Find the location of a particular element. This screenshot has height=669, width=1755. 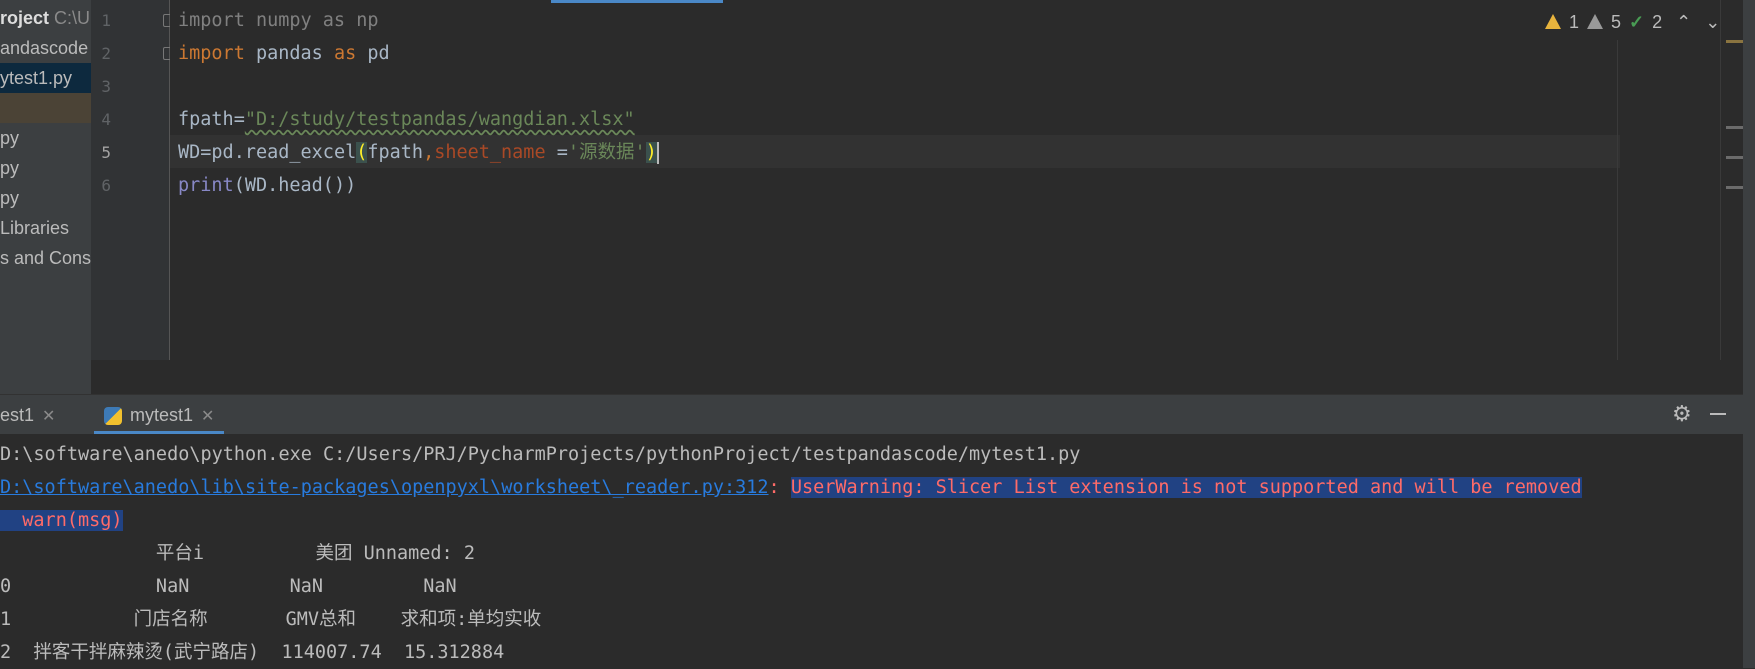

editor-gutter: 1 2 3 4 5 6 is located at coordinates (132, 180).